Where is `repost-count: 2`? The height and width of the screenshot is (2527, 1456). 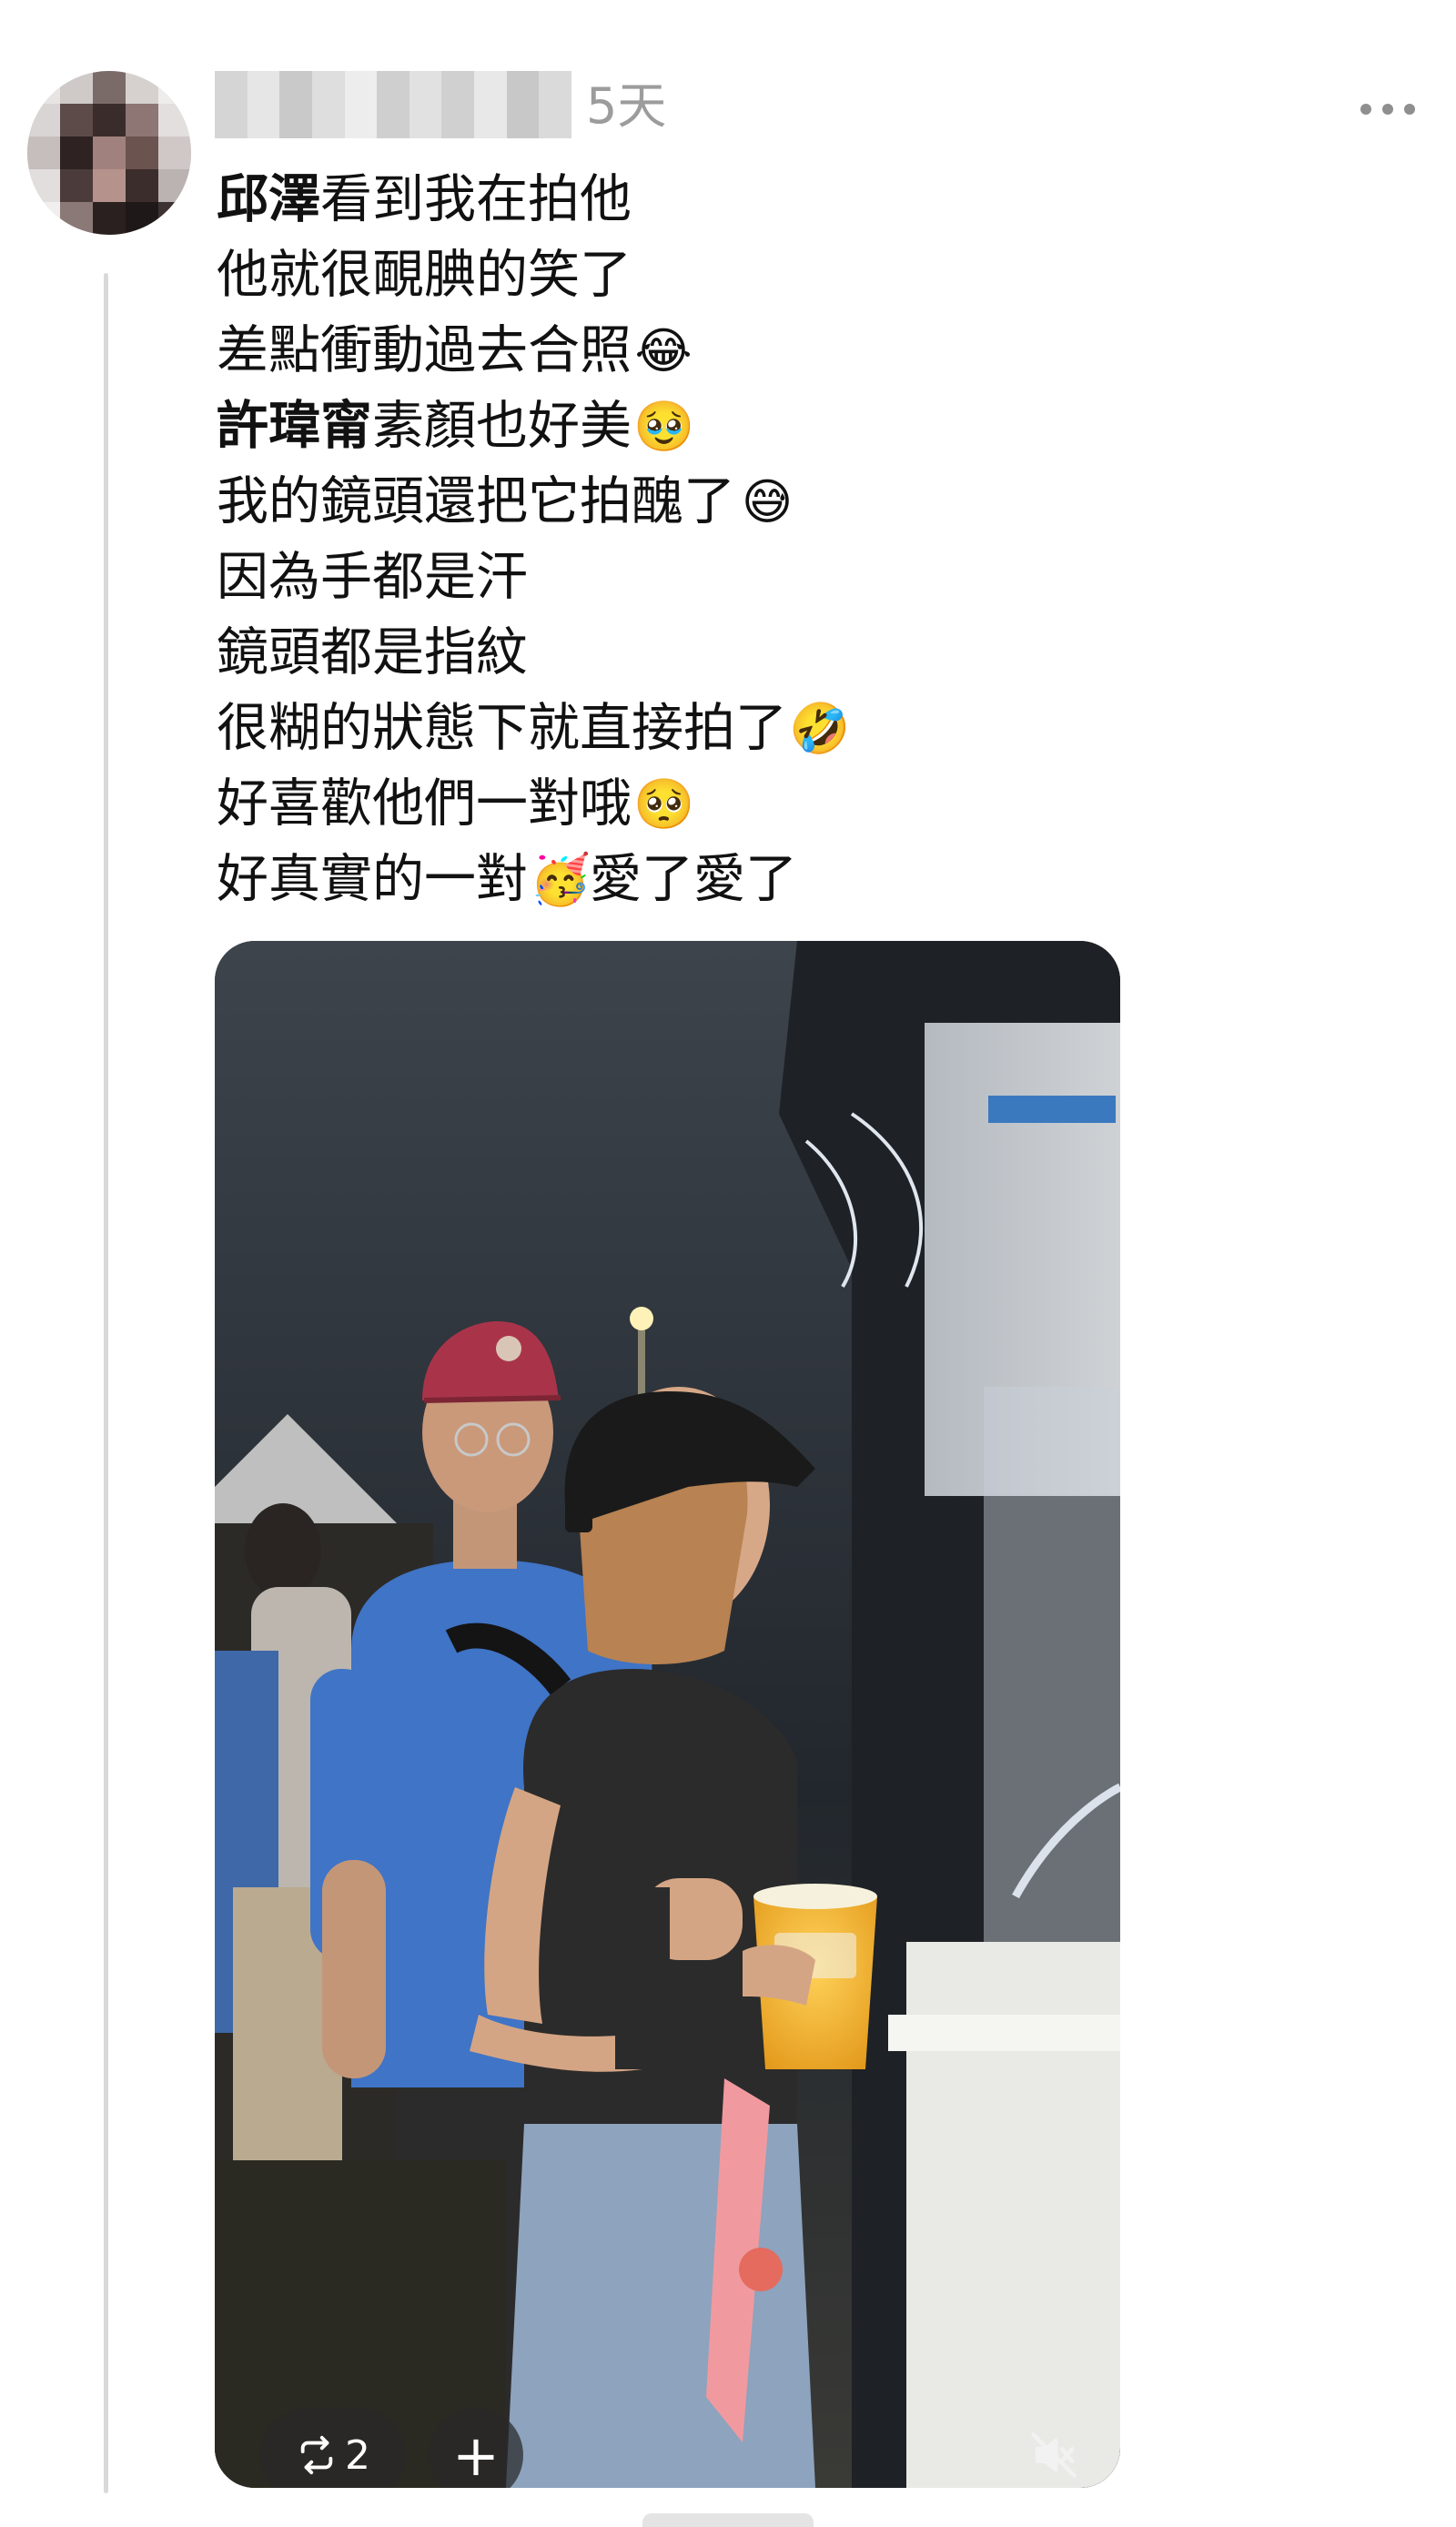
repost-count: 2 is located at coordinates (358, 2455).